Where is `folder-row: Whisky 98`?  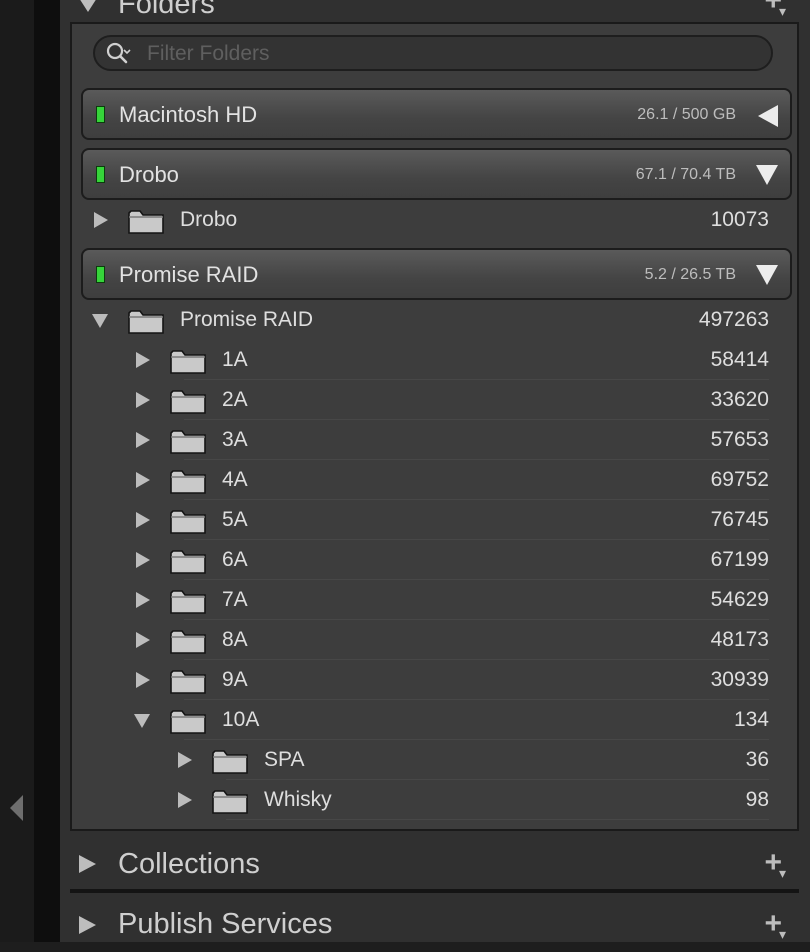
folder-row: Whisky 98 is located at coordinates (434, 800).